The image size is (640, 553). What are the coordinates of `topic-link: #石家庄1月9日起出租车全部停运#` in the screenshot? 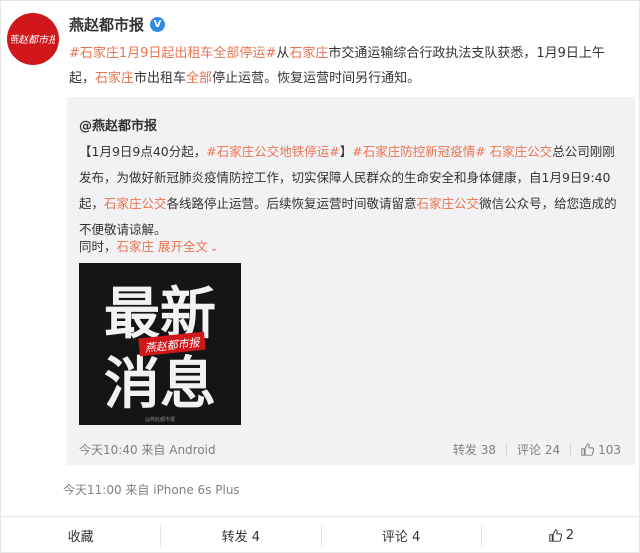 It's located at (172, 53).